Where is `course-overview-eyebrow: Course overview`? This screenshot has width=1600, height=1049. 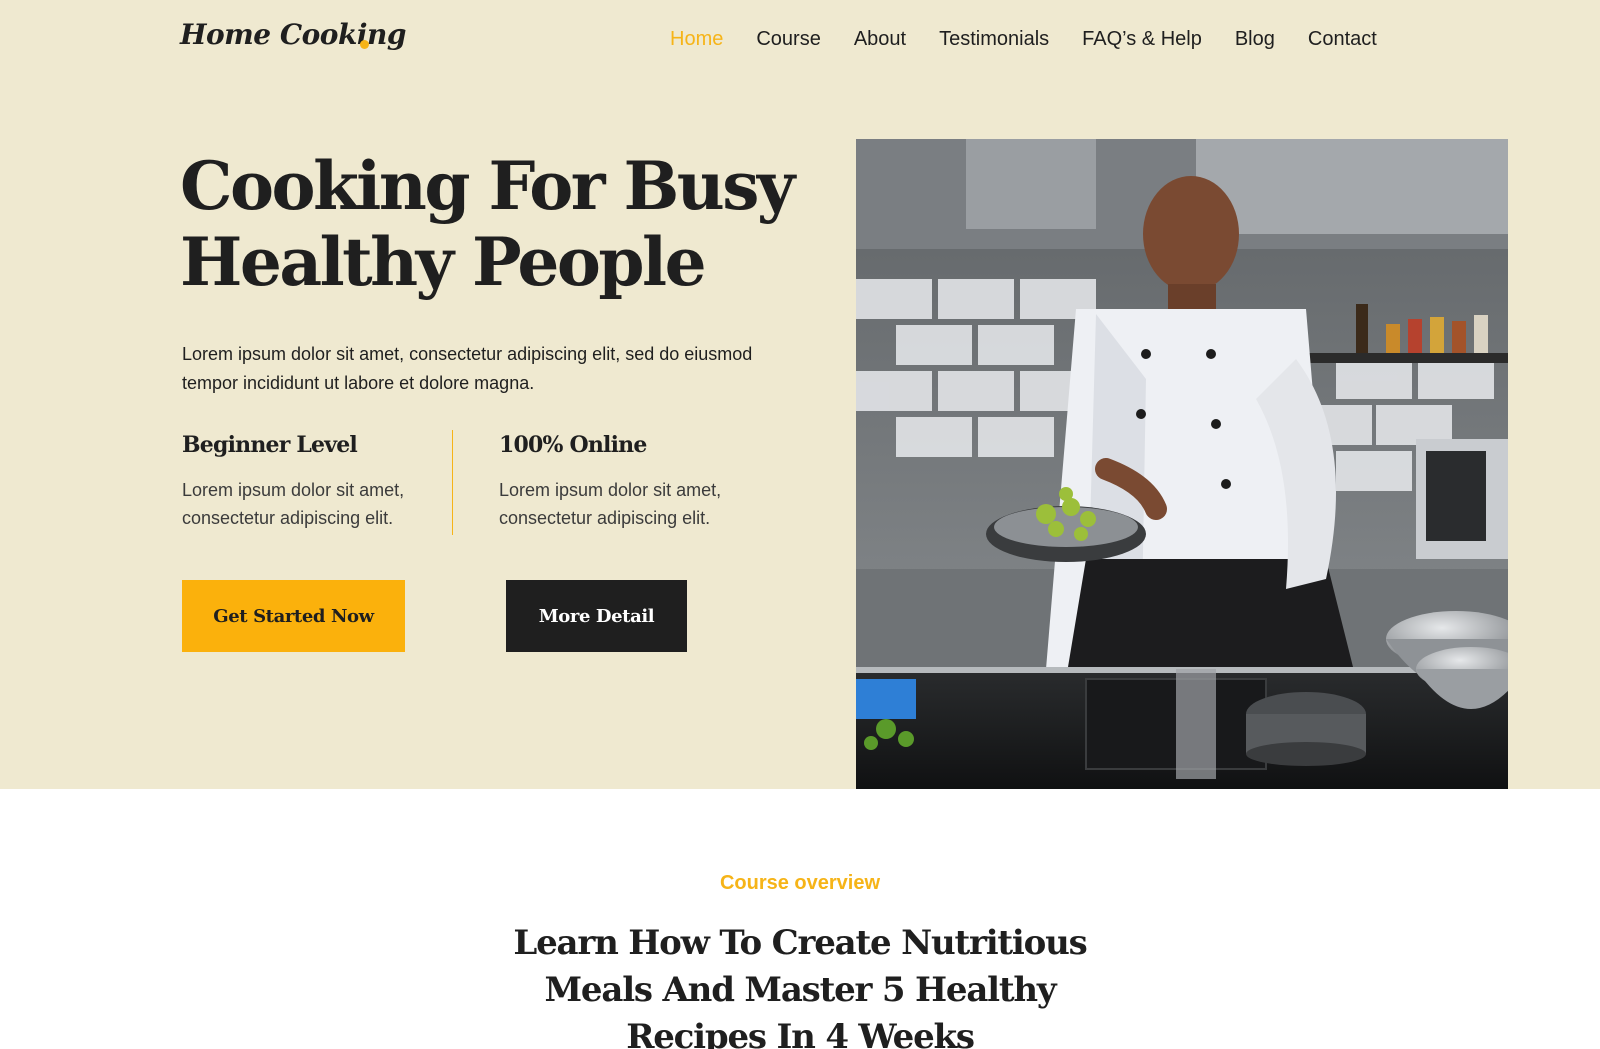
course-overview-eyebrow: Course overview is located at coordinates (800, 883).